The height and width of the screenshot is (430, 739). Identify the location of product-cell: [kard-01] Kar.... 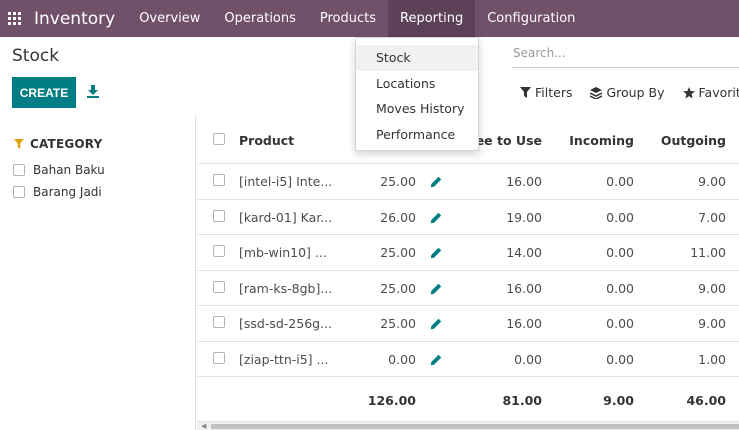
(286, 217).